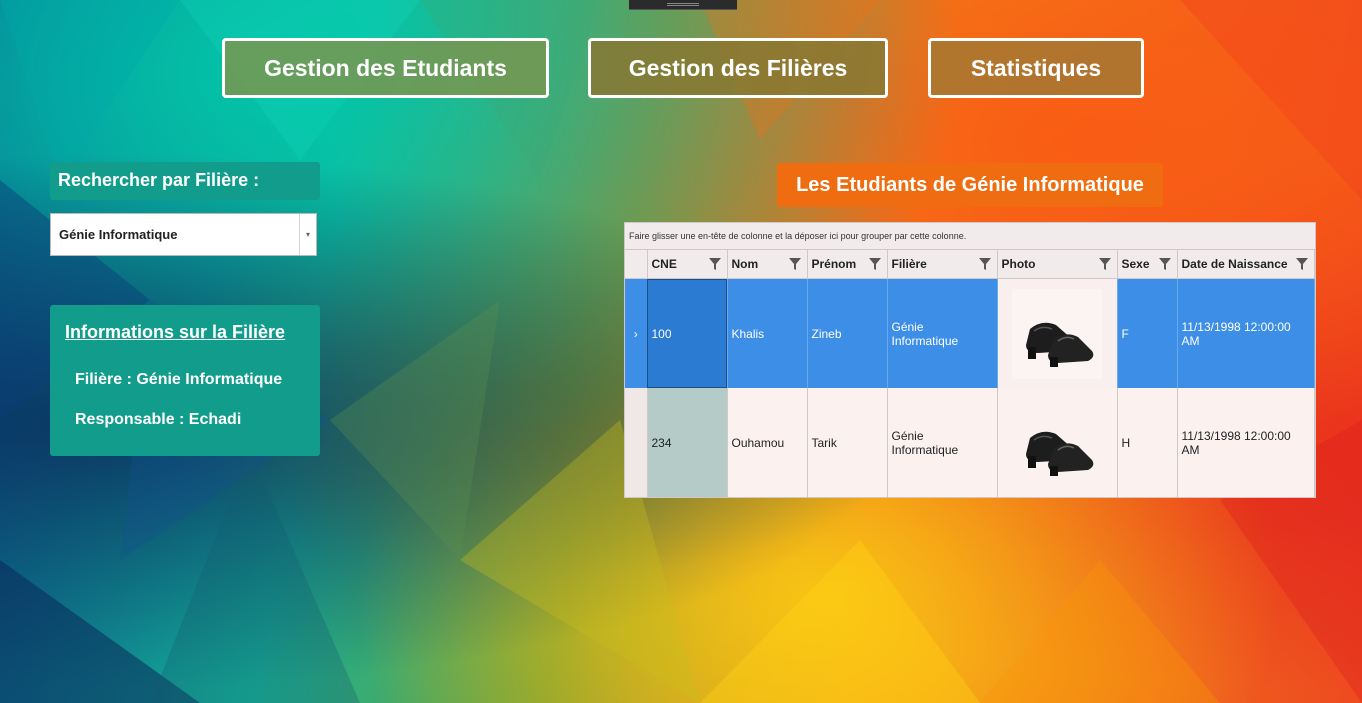 This screenshot has height=703, width=1362. I want to click on column-header-prenom: Prénom, so click(847, 264).